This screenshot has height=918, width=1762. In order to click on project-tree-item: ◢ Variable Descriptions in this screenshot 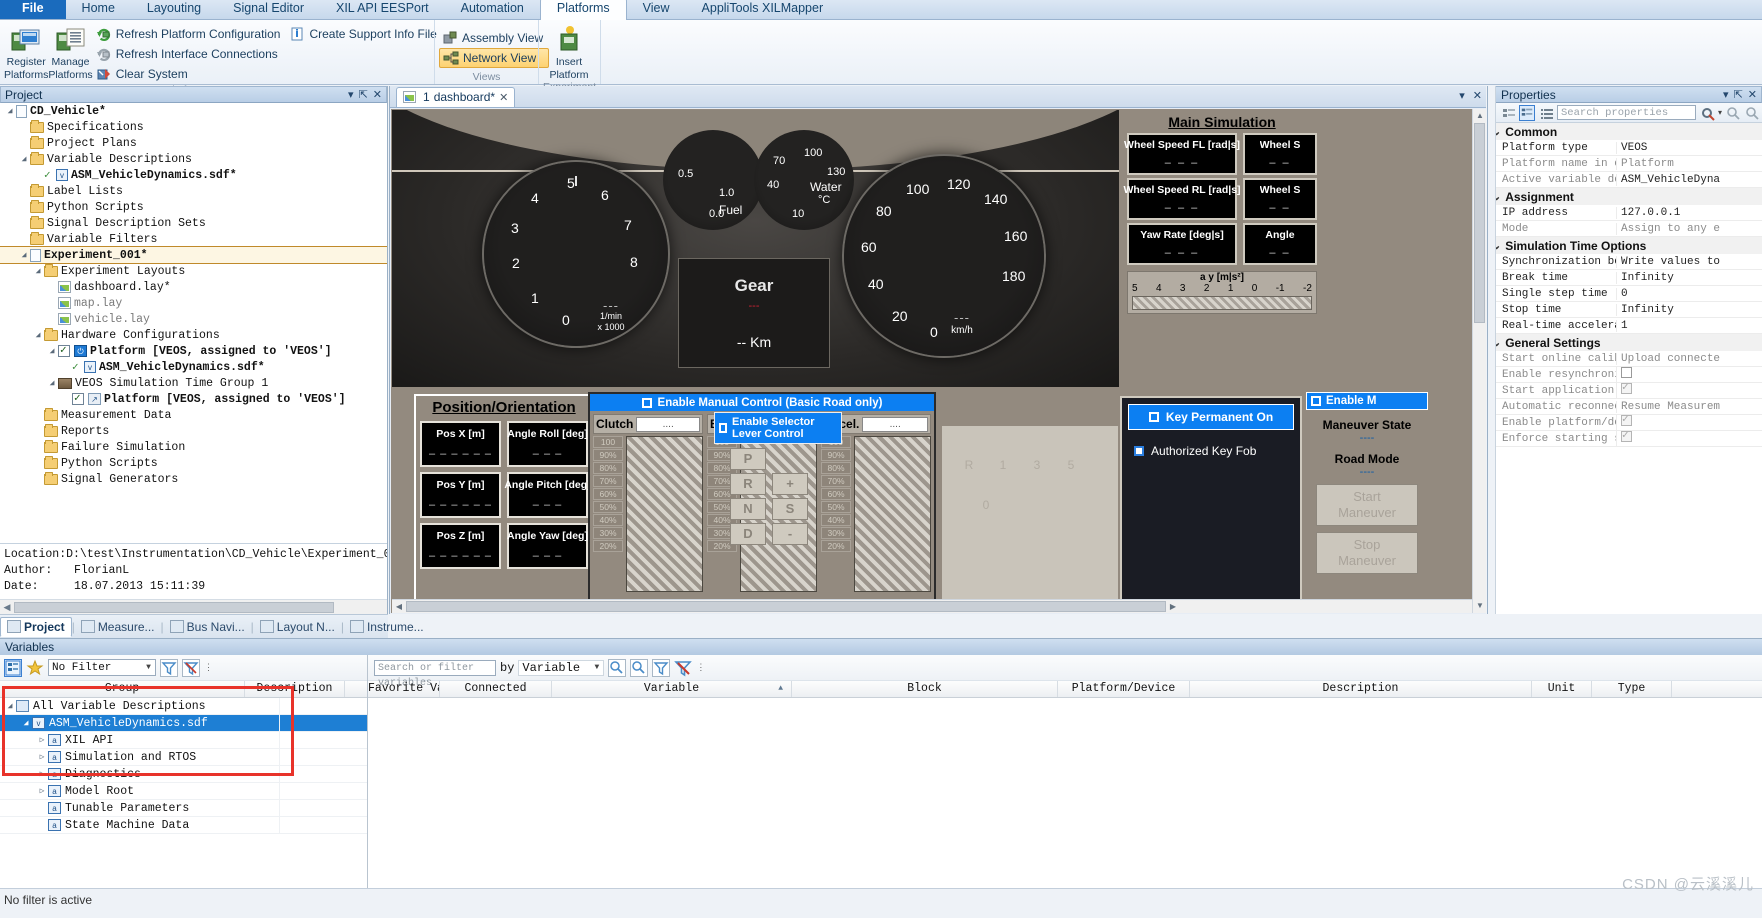, I will do `click(193, 159)`.